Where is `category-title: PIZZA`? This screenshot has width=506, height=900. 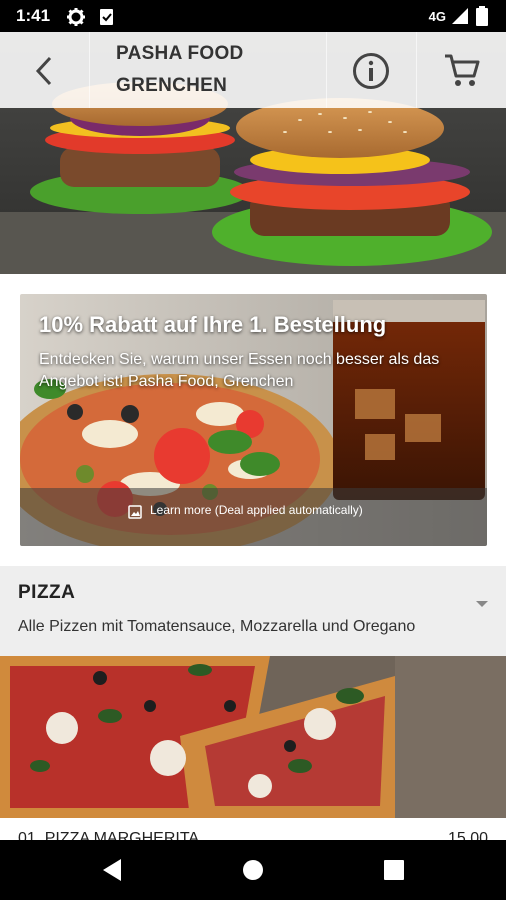
category-title: PIZZA is located at coordinates (47, 592).